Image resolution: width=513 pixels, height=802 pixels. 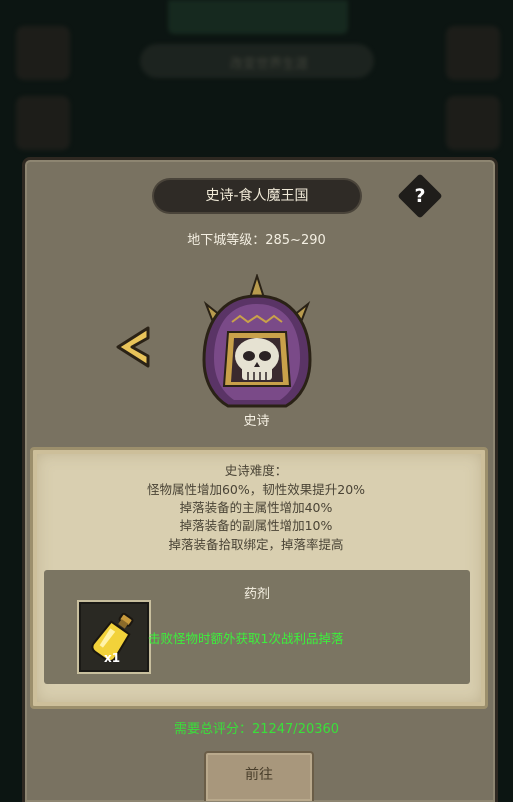 What do you see at coordinates (420, 196) in the screenshot?
I see `help-icon: ?` at bounding box center [420, 196].